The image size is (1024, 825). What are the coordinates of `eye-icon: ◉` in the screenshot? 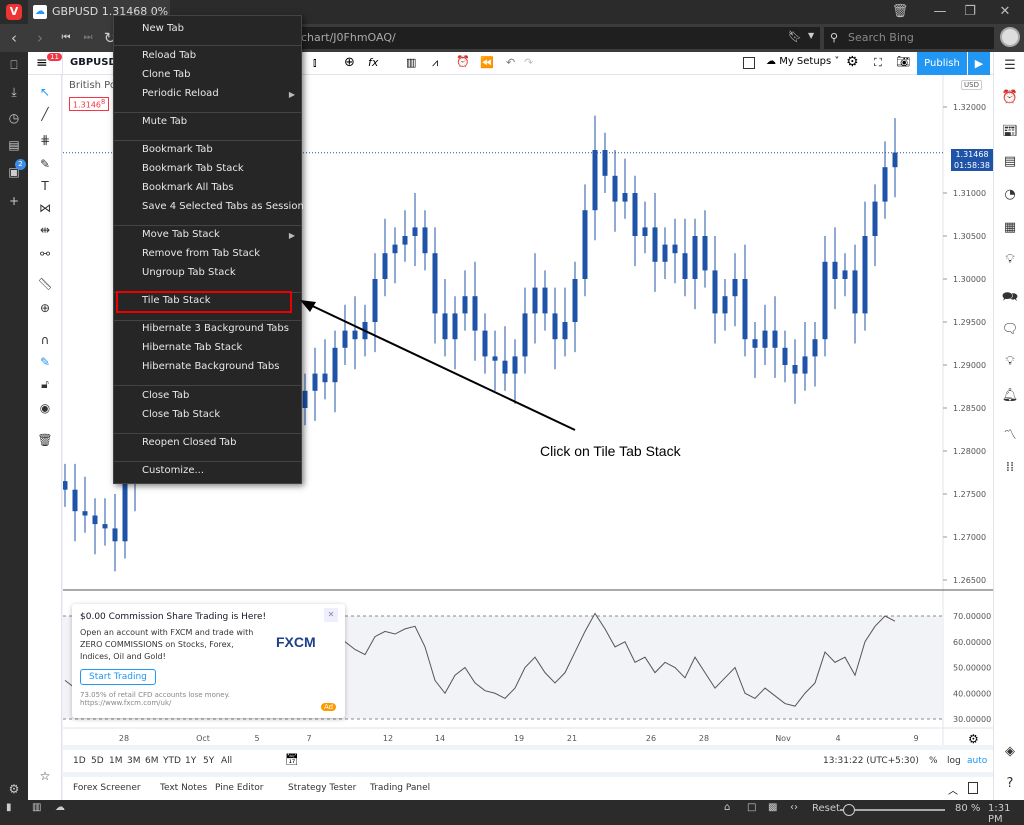 It's located at (45, 408).